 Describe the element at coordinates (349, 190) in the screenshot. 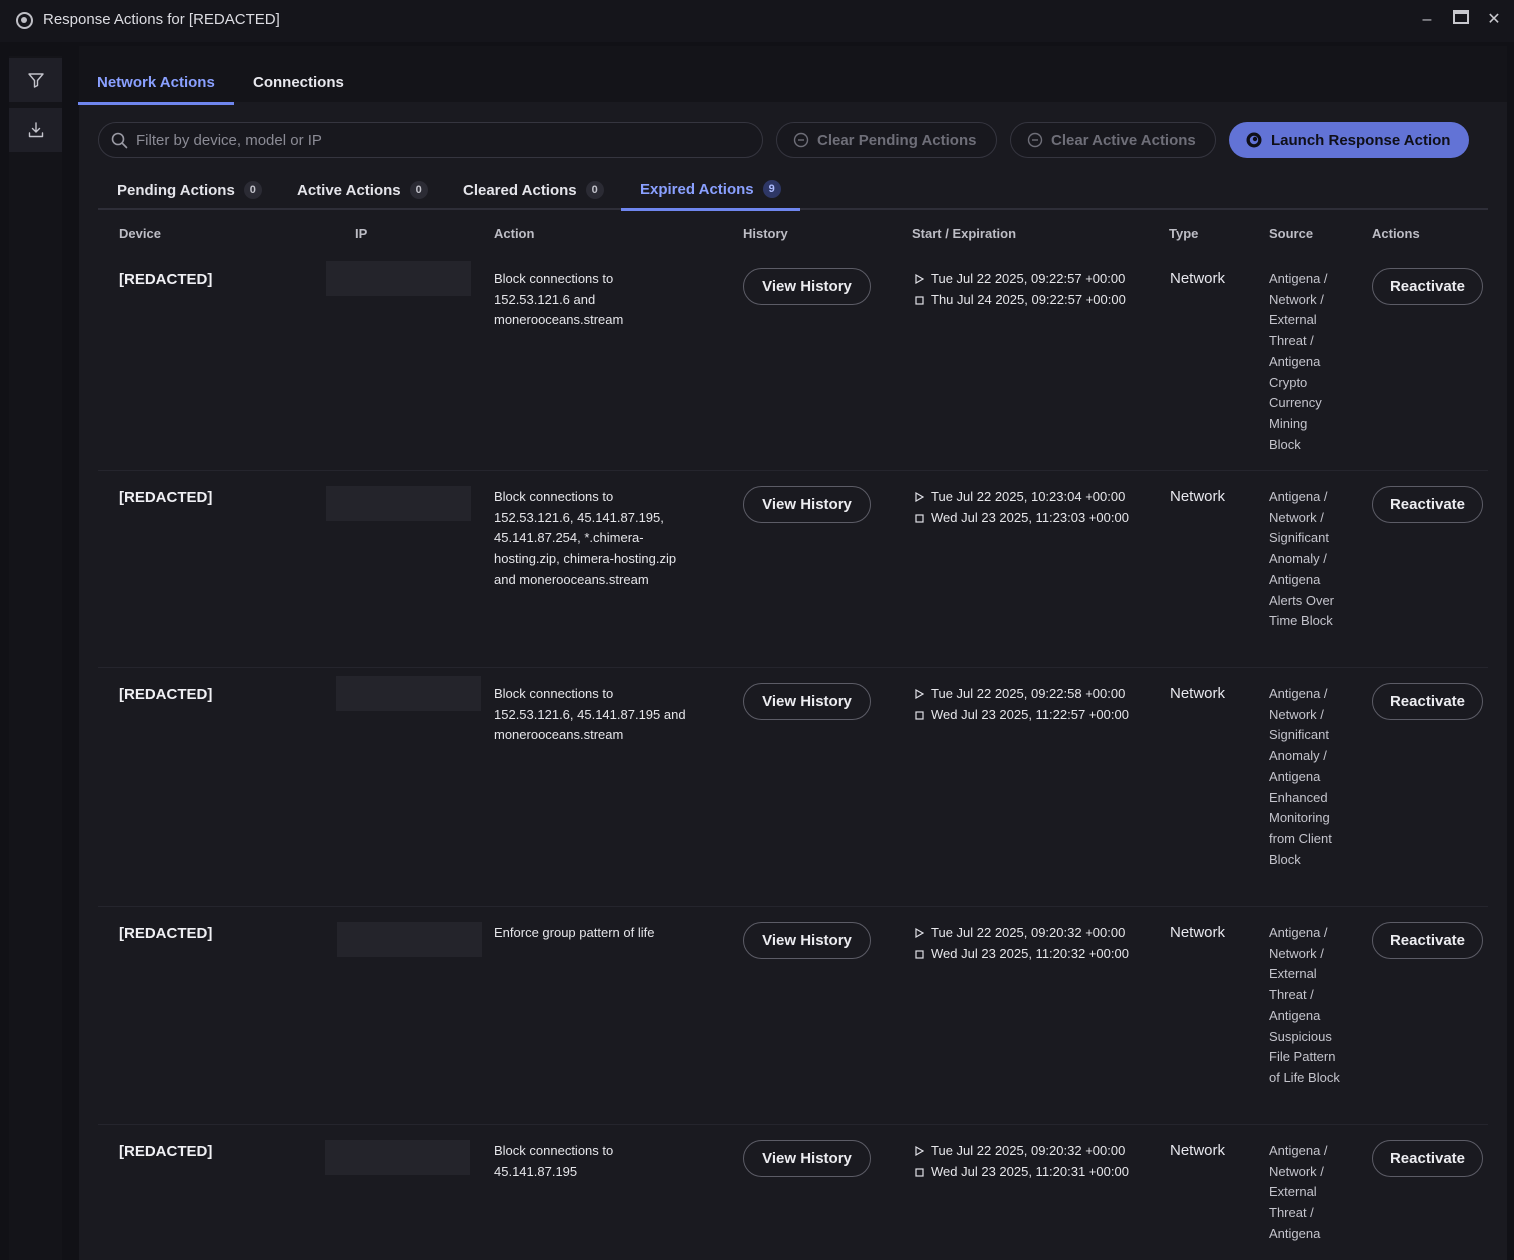

I see `tab-label: Active Actions` at that location.